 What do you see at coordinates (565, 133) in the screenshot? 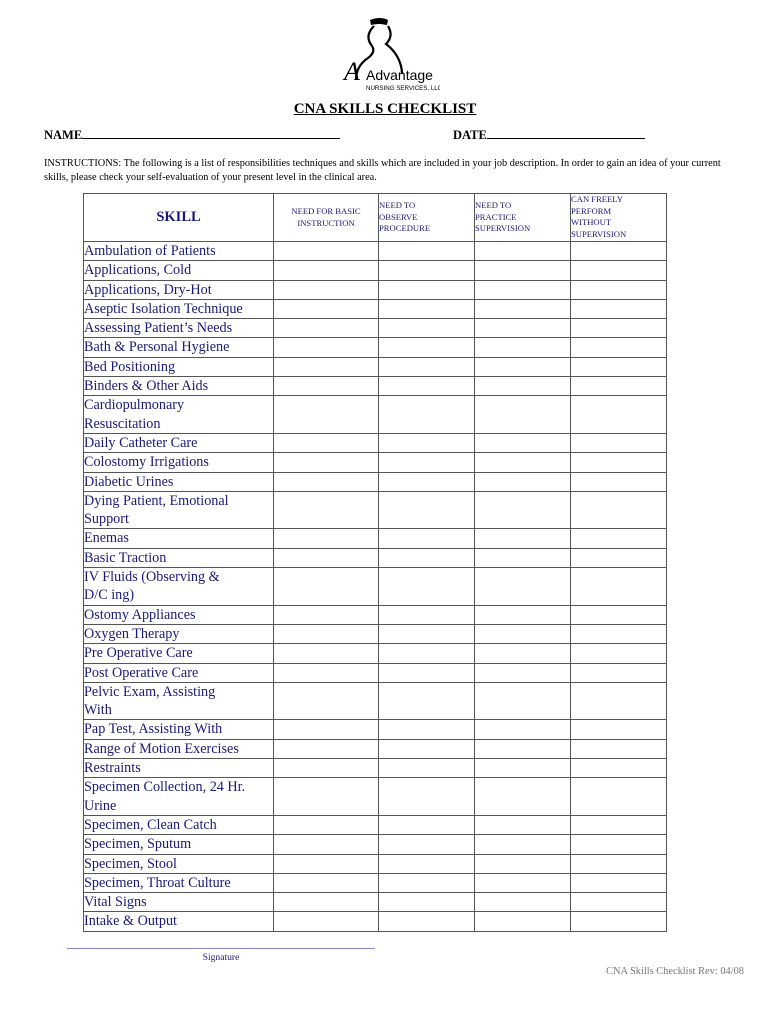
I see `date-input-line` at bounding box center [565, 133].